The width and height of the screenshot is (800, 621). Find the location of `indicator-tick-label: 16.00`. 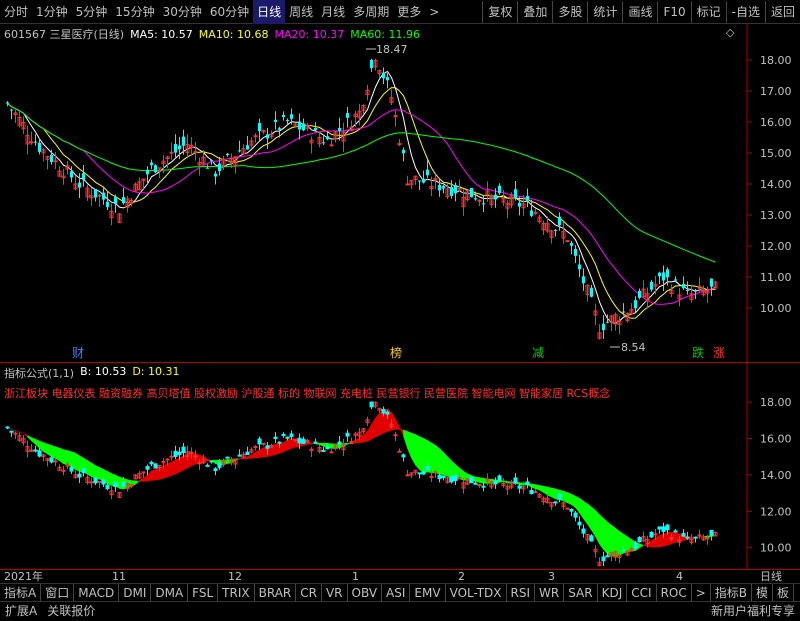

indicator-tick-label: 16.00 is located at coordinates (776, 439).